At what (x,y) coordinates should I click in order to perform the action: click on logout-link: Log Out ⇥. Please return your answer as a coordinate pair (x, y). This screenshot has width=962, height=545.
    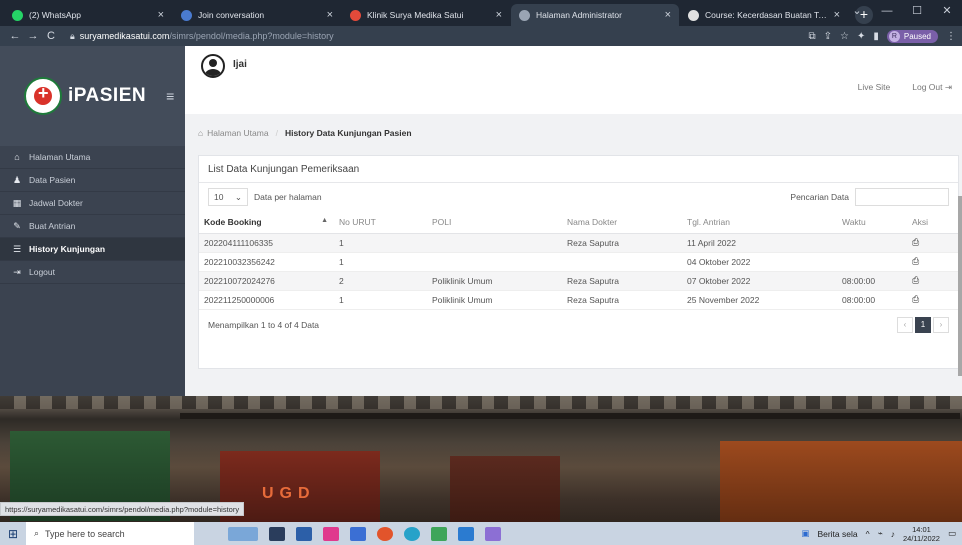
    Looking at the image, I should click on (932, 87).